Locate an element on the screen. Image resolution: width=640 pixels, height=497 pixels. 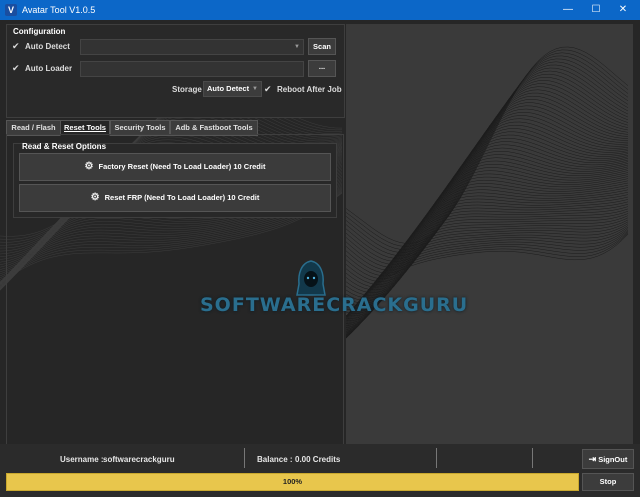
auto-detect-label: Auto Detect is located at coordinates (47, 46).